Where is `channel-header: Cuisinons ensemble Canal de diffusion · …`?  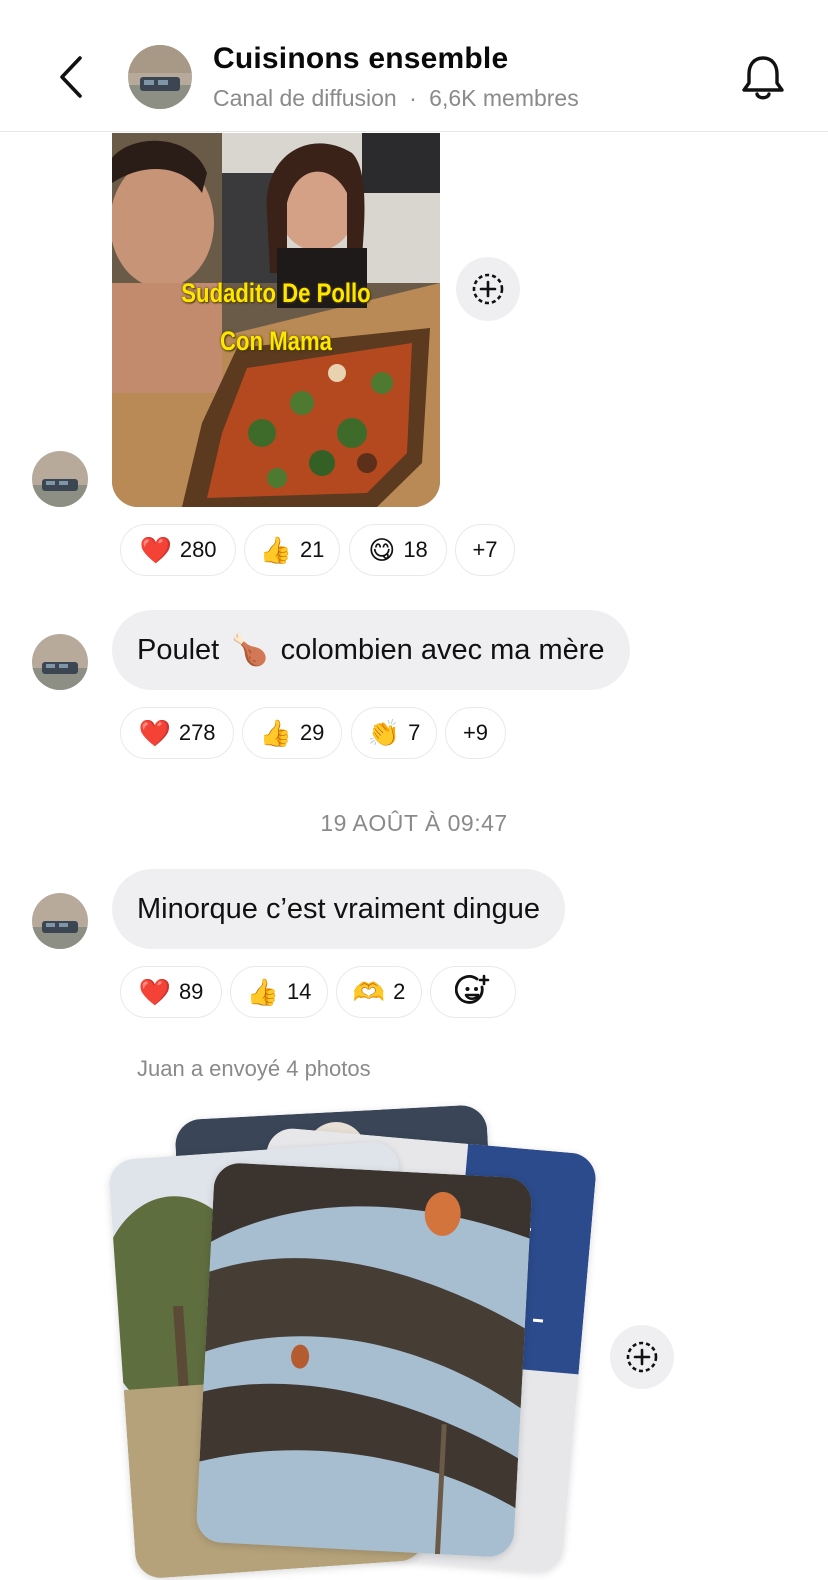
channel-header: Cuisinons ensemble Canal de diffusion · … is located at coordinates (414, 66).